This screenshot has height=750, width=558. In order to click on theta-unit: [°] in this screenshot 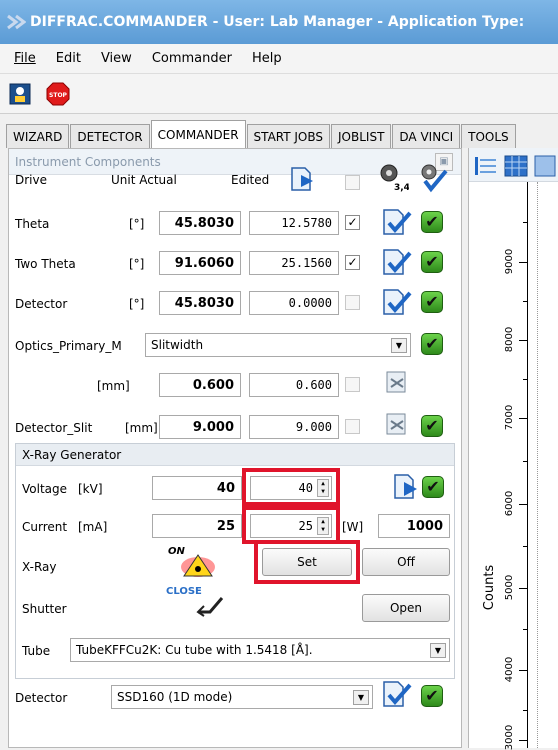, I will do `click(137, 224)`.